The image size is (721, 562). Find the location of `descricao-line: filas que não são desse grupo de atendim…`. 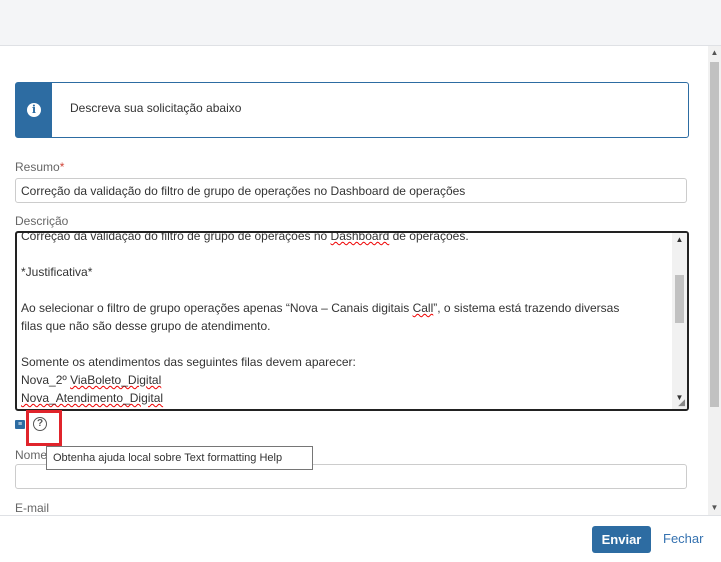

descricao-line: filas que não são desse grupo de atendim… is located at coordinates (146, 326).